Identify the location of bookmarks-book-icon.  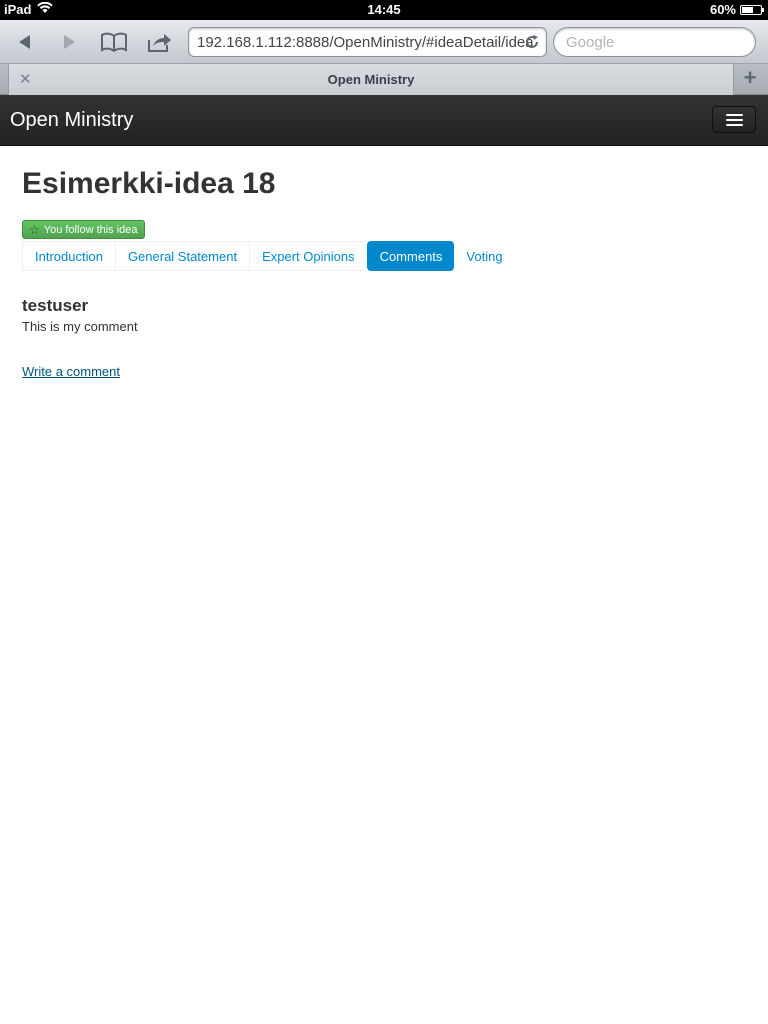
(114, 42).